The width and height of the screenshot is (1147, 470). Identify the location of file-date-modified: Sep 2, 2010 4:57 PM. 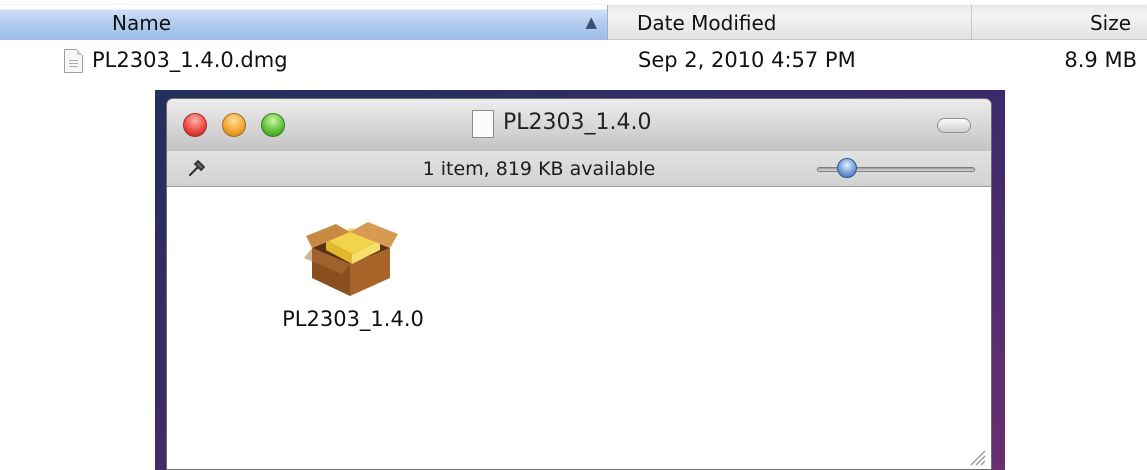
(747, 60).